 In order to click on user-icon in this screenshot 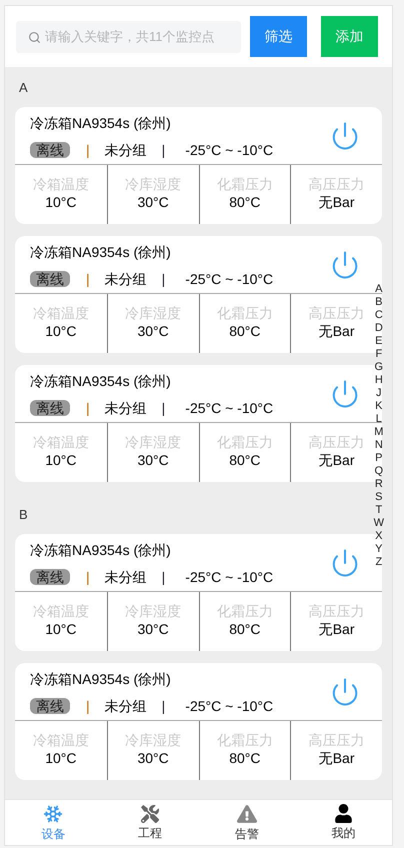, I will do `click(344, 813)`.